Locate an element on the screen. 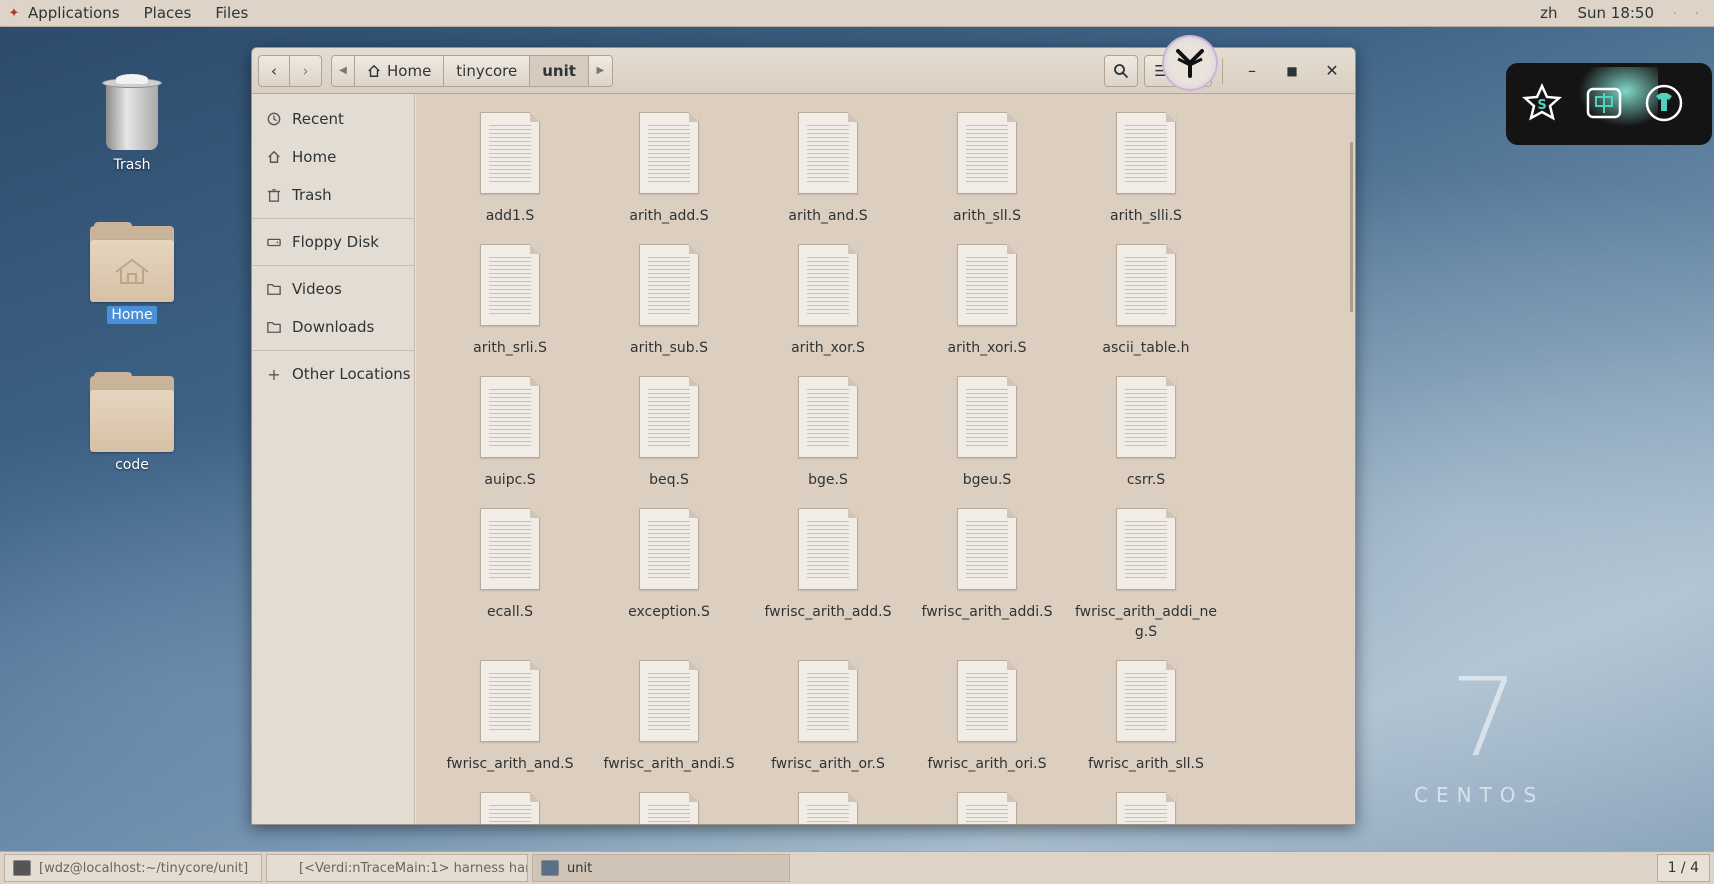 The width and height of the screenshot is (1714, 884). desktop-home-label: Home is located at coordinates (132, 315).